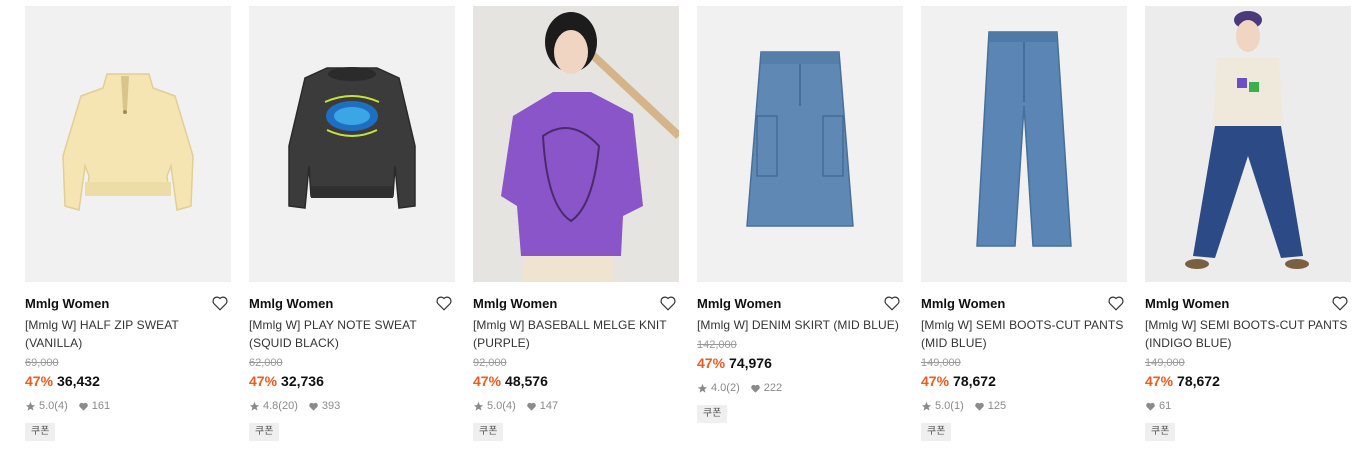  Describe the element at coordinates (717, 345) in the screenshot. I see `original-price: 142,000` at that location.